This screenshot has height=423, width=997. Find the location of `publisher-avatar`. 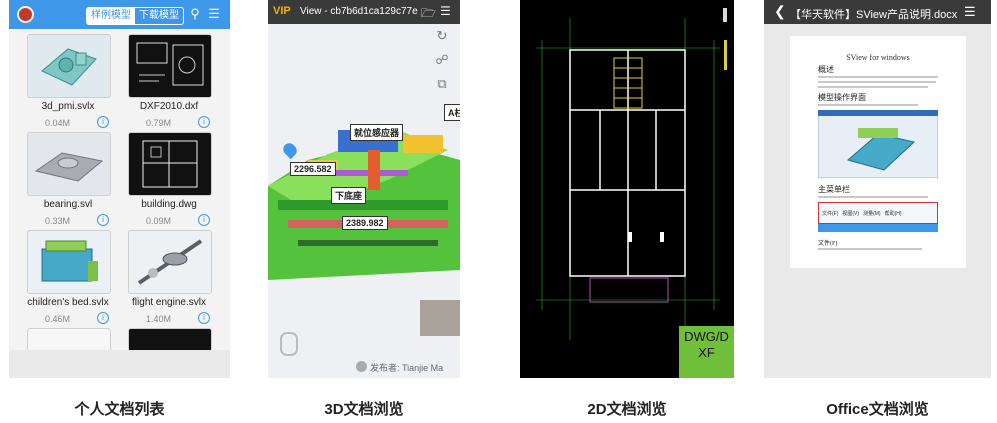

publisher-avatar is located at coordinates (361, 366).